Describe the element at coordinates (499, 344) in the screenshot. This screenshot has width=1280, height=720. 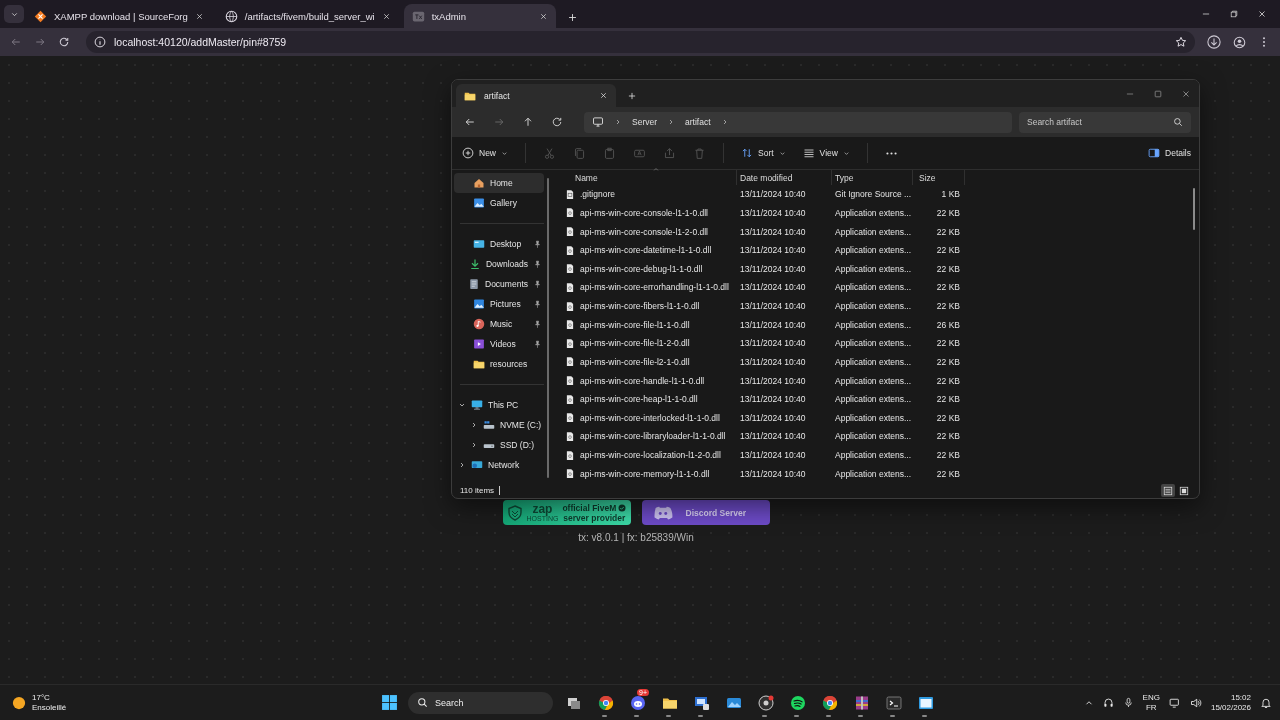
I see `sidebar-item: Videos` at that location.